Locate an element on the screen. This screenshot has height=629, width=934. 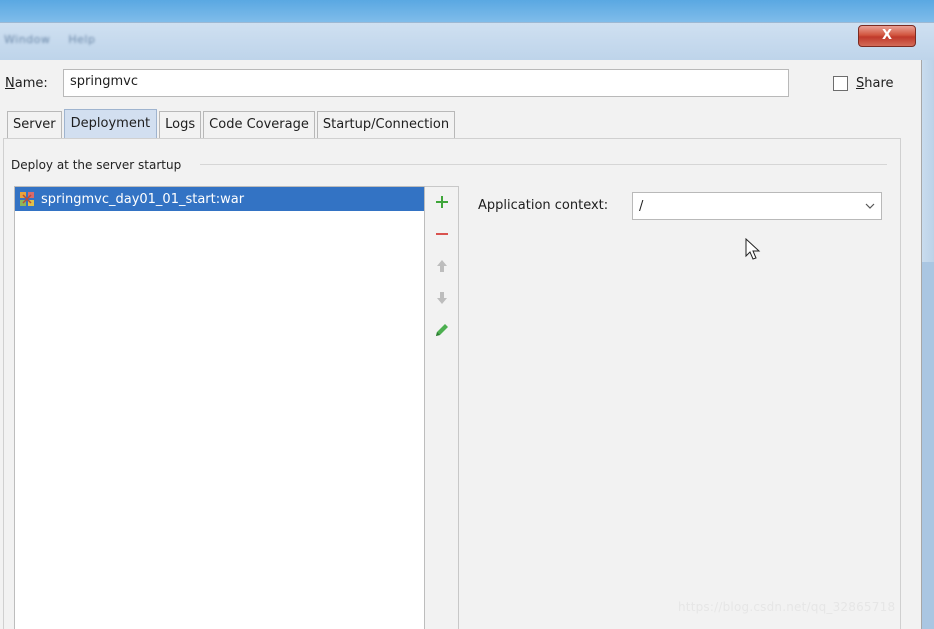
move-down-icon is located at coordinates (442, 298).